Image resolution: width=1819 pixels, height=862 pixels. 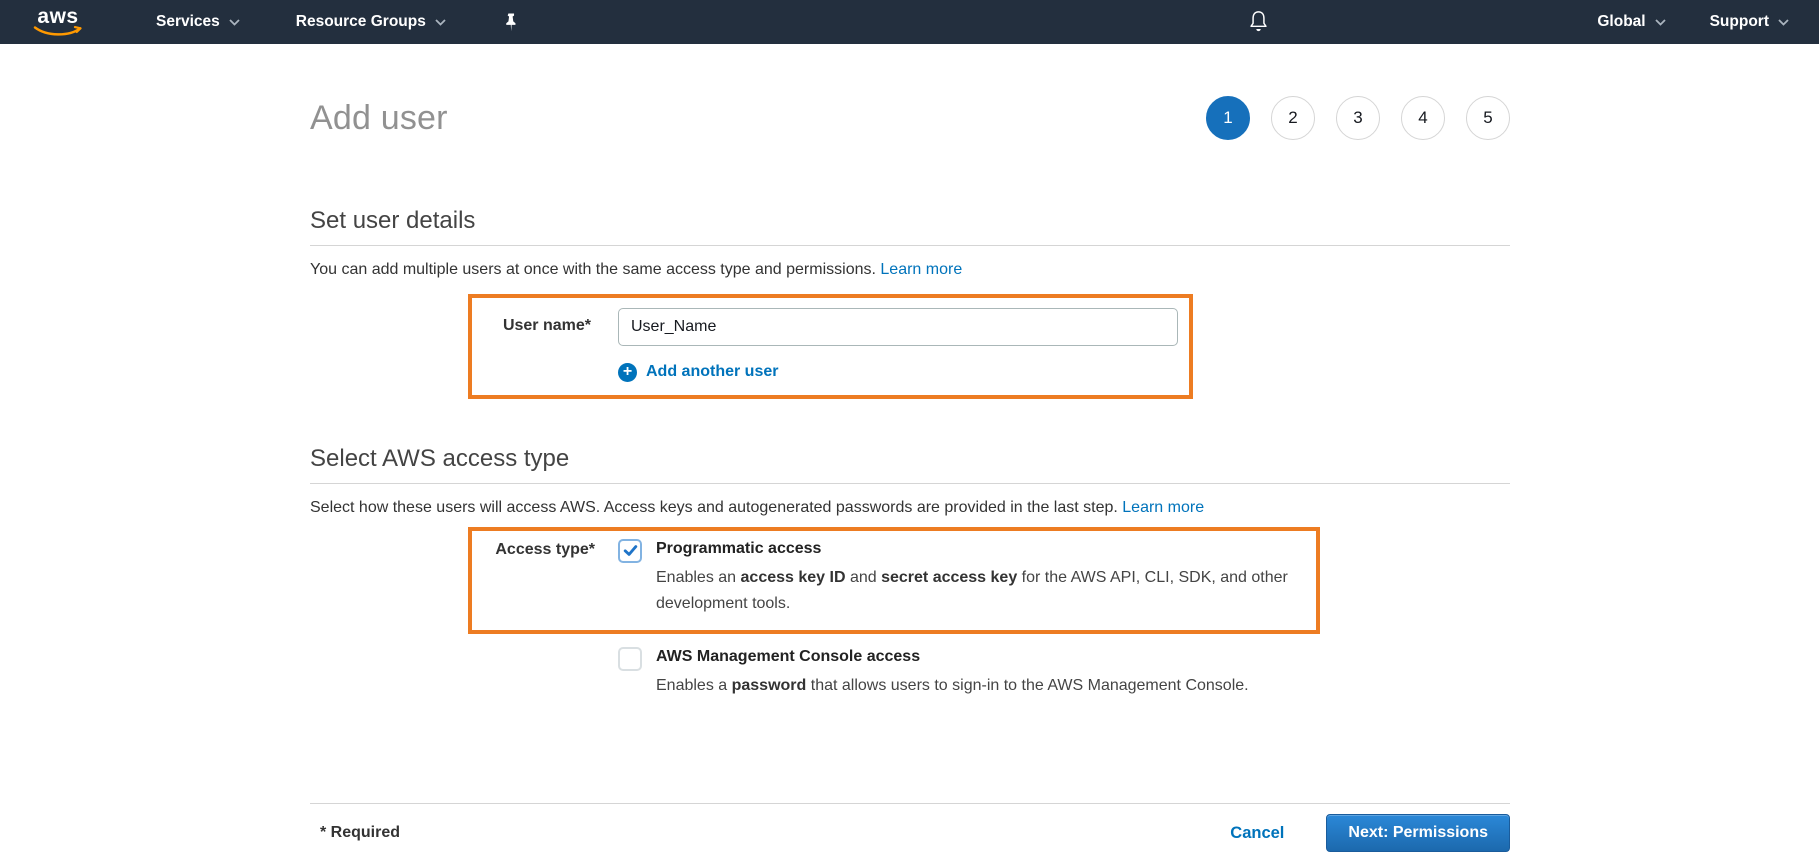 I want to click on user-name-input, so click(x=898, y=326).